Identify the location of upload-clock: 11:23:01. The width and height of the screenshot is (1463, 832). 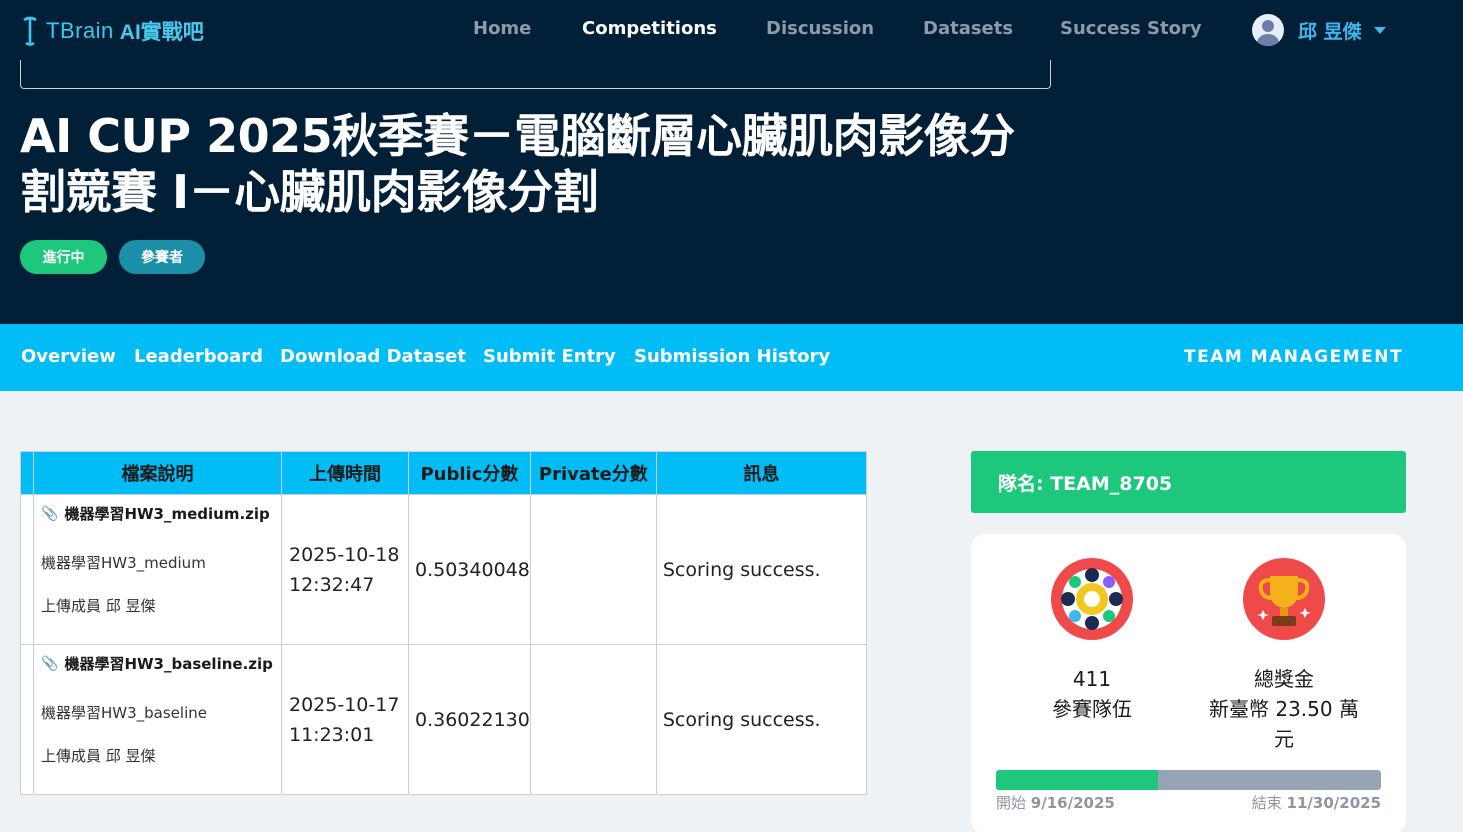
(332, 734).